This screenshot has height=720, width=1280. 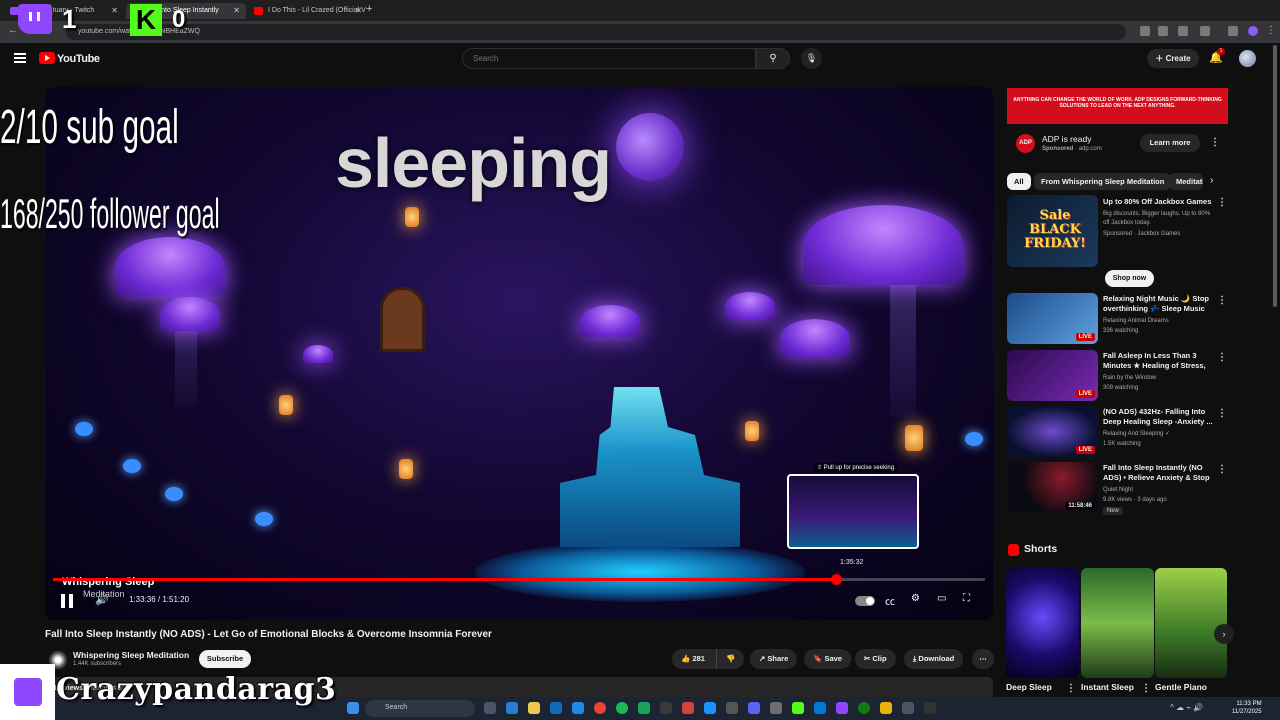 I want to click on menu-hamburger-icon, so click(x=20, y=58).